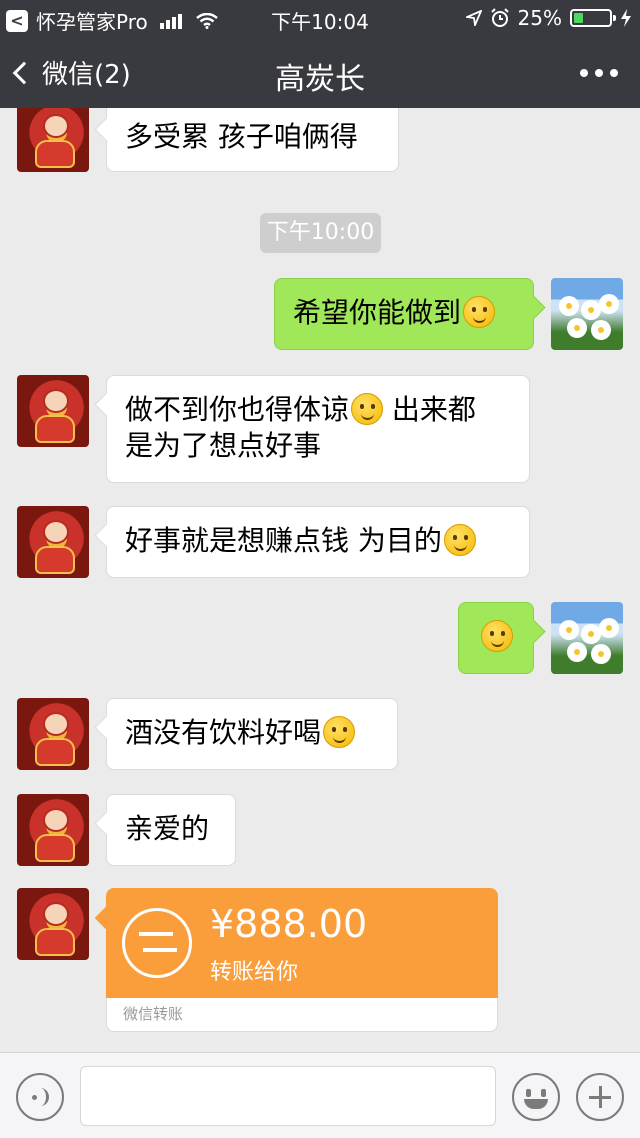 The height and width of the screenshot is (1138, 640). I want to click on time-divider: 下午10:00, so click(320, 233).